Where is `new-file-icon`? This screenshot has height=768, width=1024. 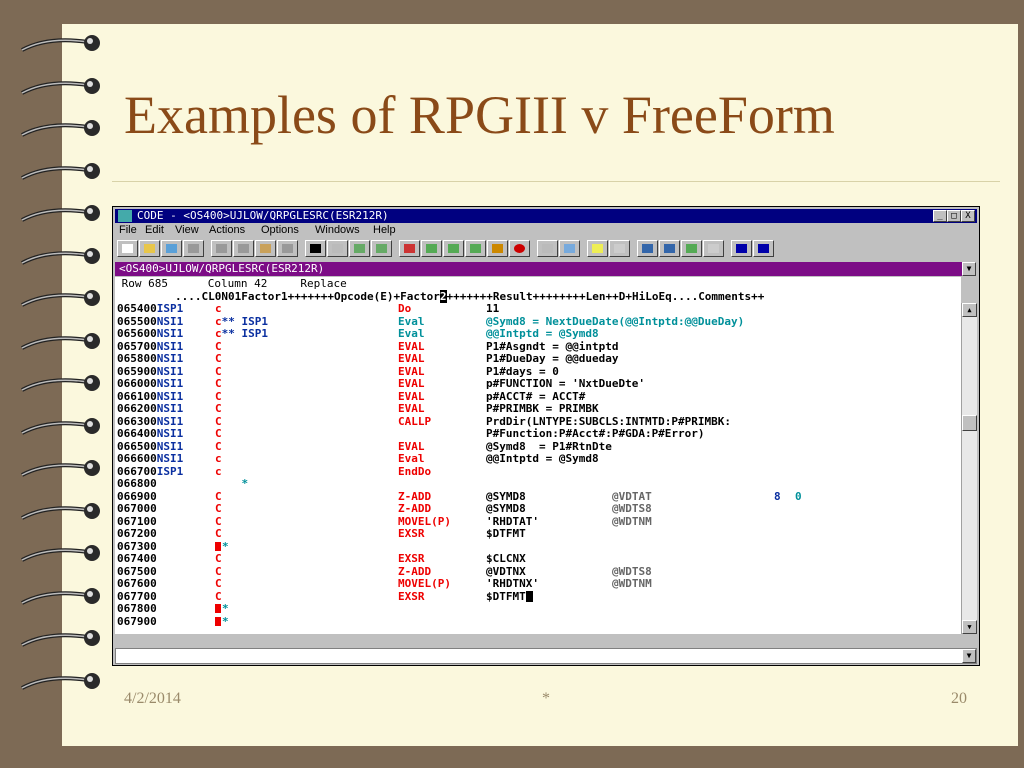 new-file-icon is located at coordinates (127, 248).